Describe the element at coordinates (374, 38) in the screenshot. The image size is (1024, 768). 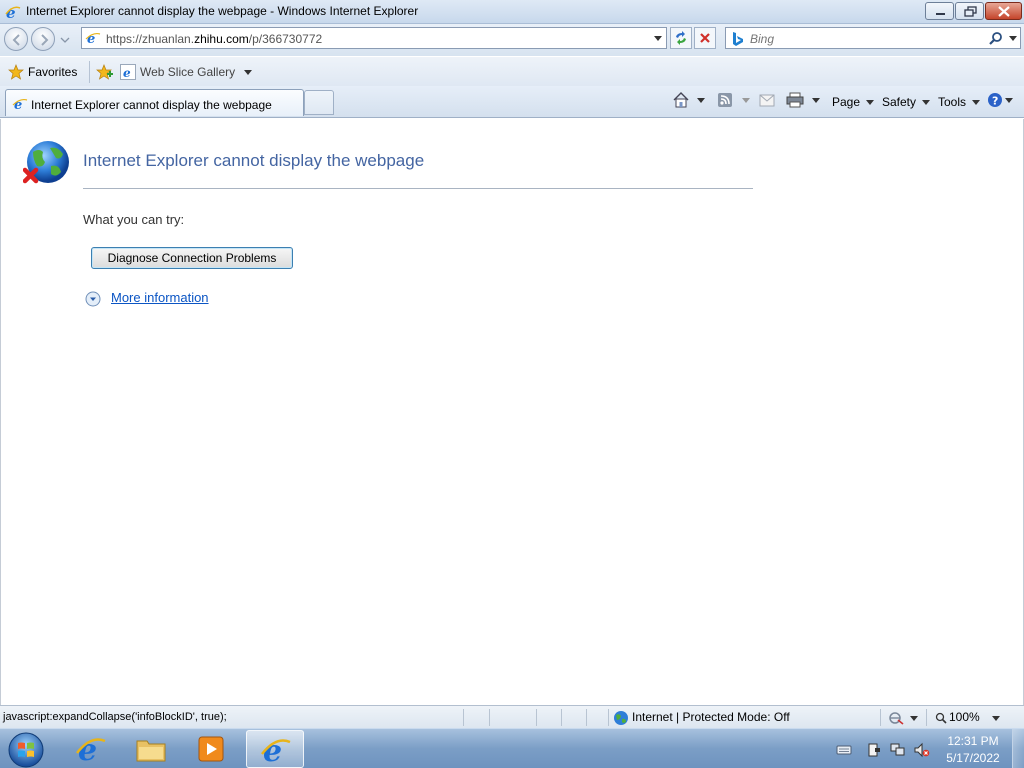
I see `address-bar: e https://zhuanlan.zhihu.com/p/366730772` at that location.